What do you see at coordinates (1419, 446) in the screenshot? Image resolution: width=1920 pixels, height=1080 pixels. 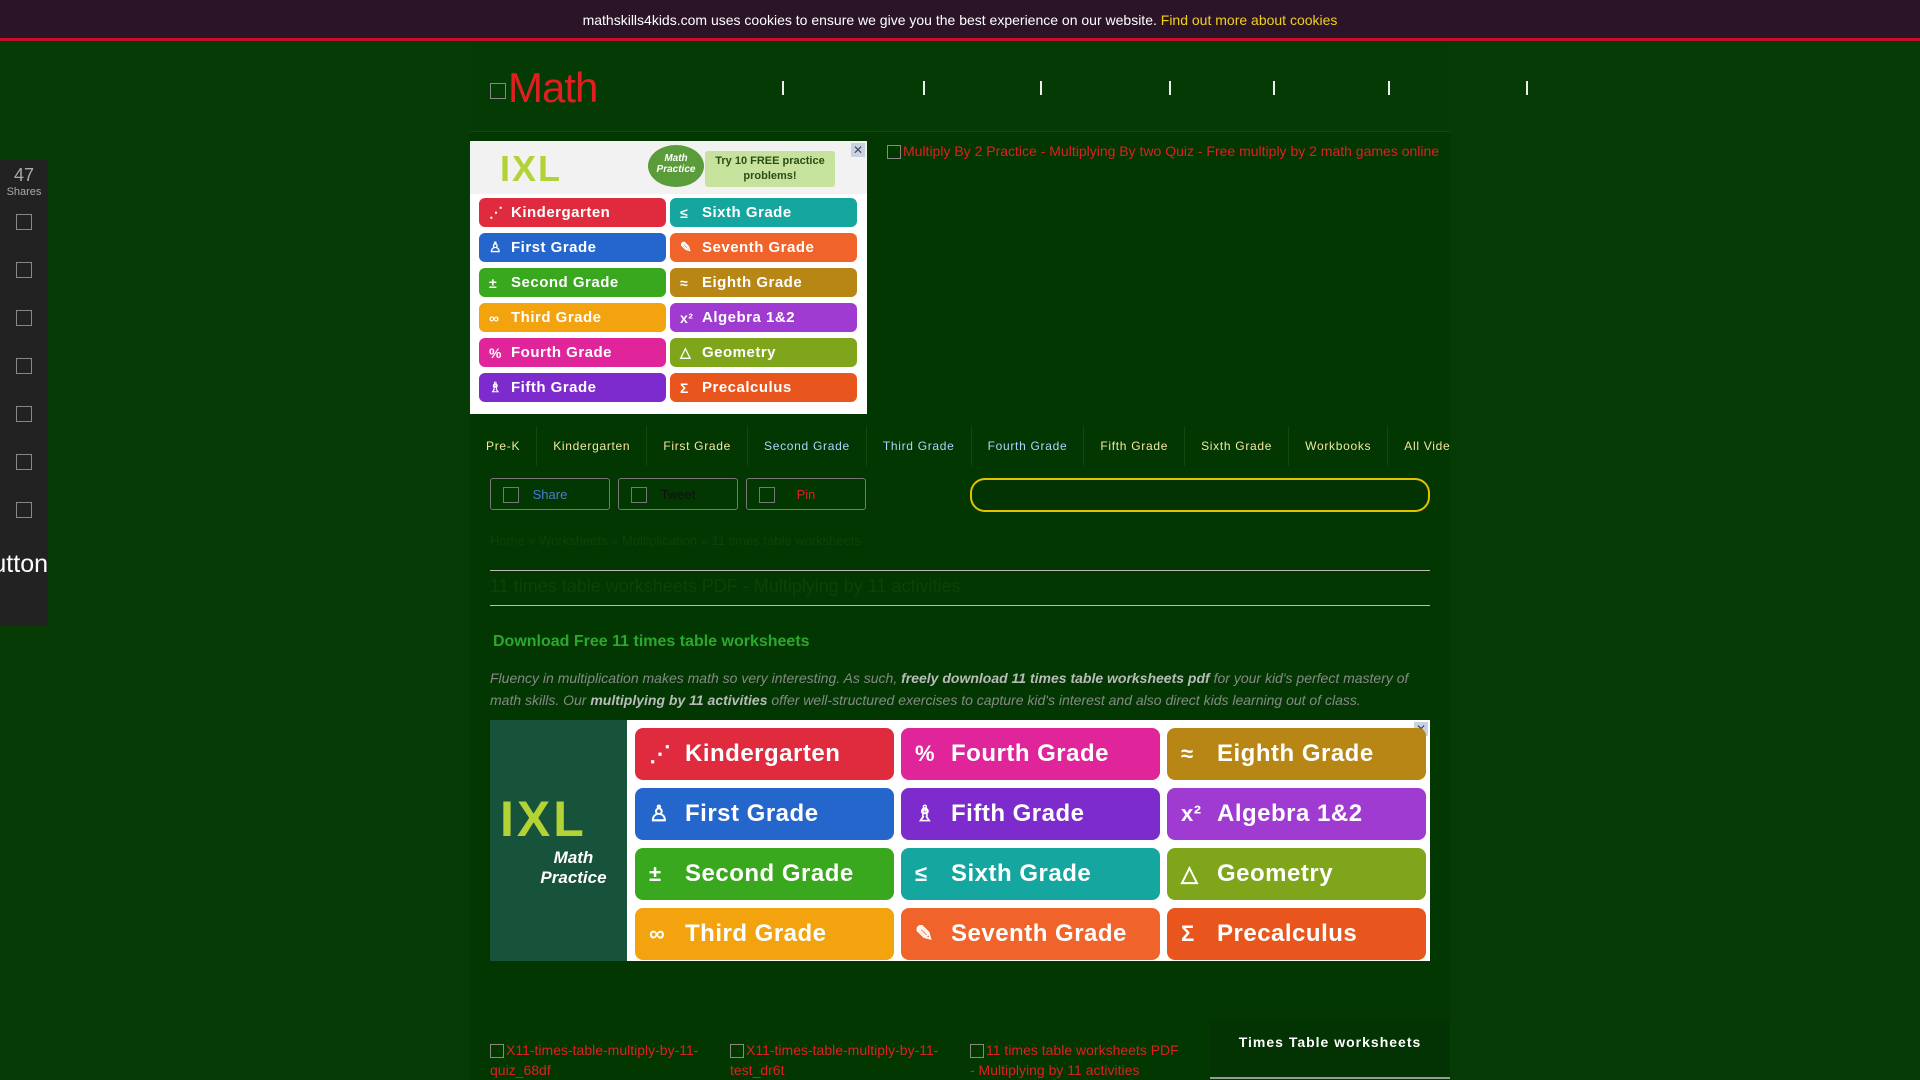 I see `grade-nav-item: All Videos` at bounding box center [1419, 446].